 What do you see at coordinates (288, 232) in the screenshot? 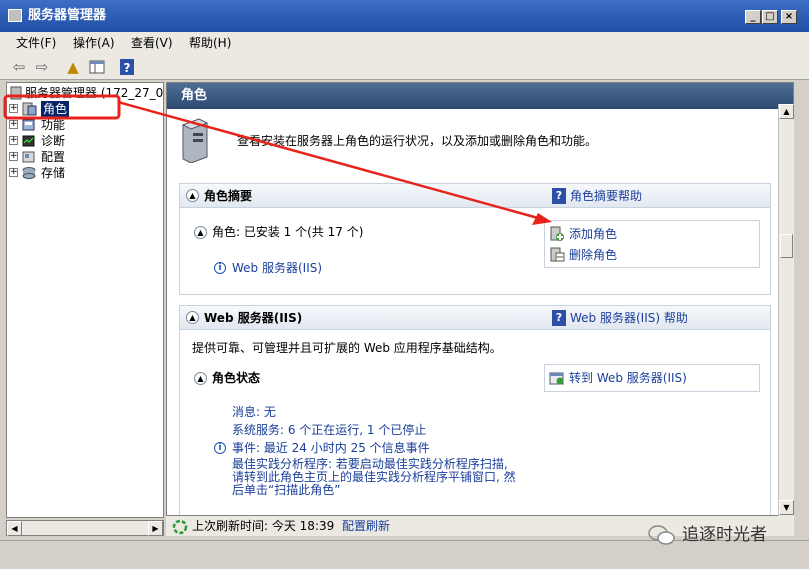
I see `roles-installed-label: 角色: 已安装 1 个(共 17 个)` at bounding box center [288, 232].